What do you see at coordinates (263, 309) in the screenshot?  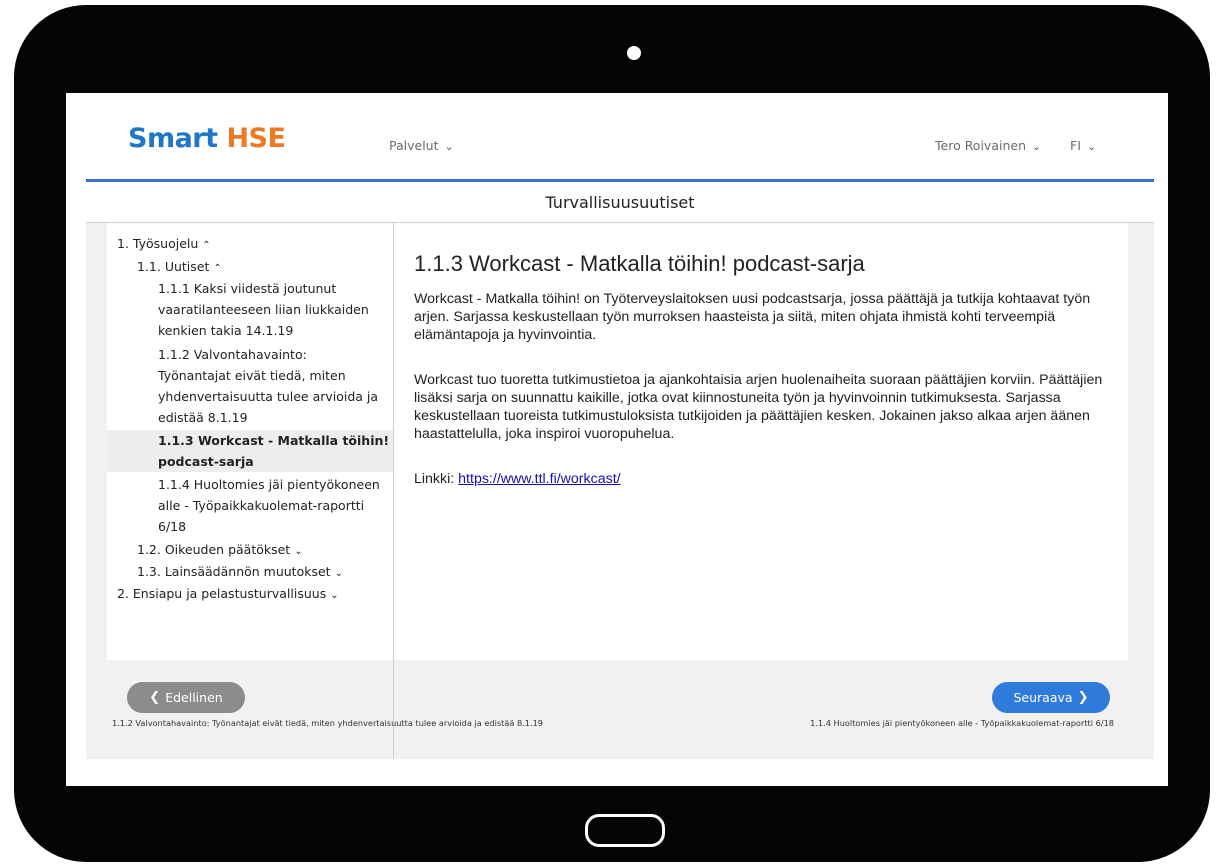 I see `sidebar-item-line: vaaratilanteeseen liian liukkaiden` at bounding box center [263, 309].